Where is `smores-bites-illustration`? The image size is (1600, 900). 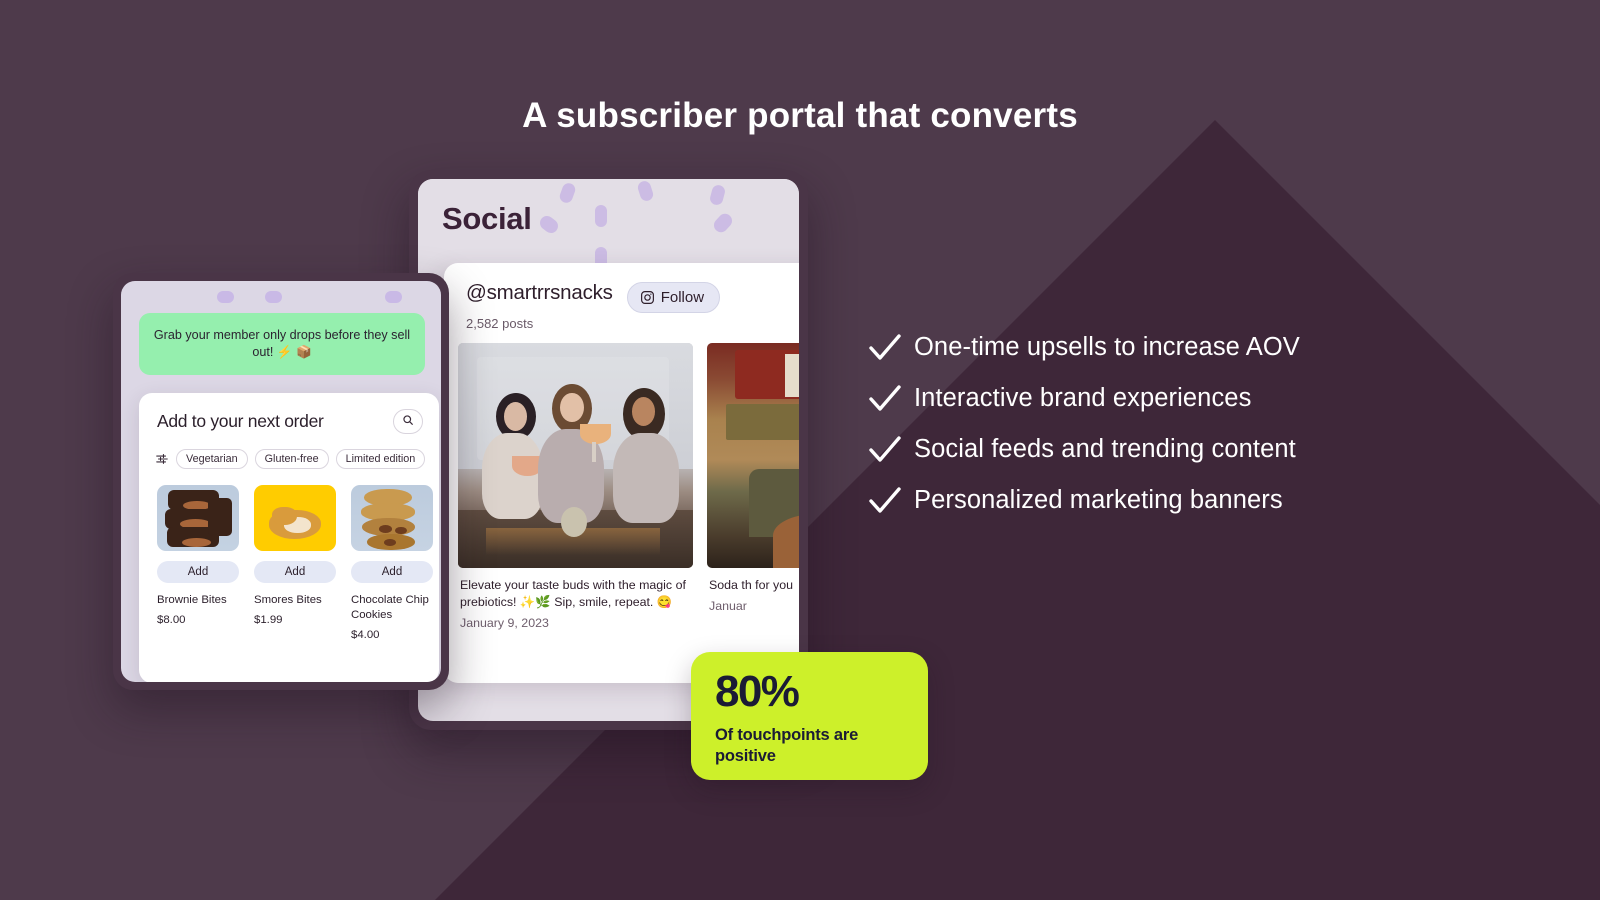
smores-bites-illustration is located at coordinates (295, 518).